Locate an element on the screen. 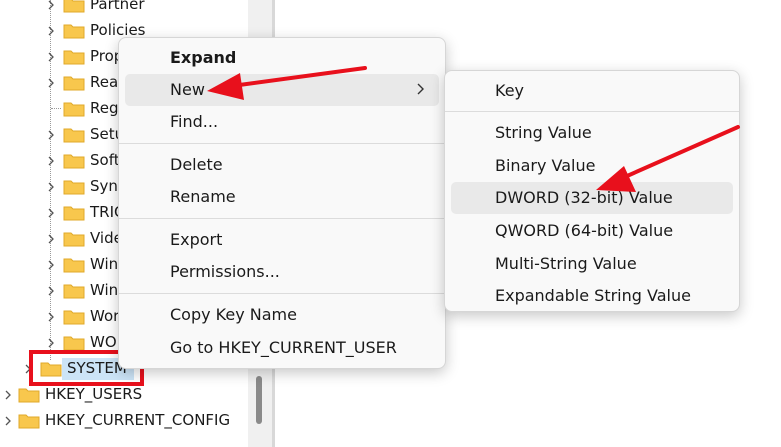 The height and width of the screenshot is (447, 781). tree-item-label: HKEY_USERS is located at coordinates (94, 394).